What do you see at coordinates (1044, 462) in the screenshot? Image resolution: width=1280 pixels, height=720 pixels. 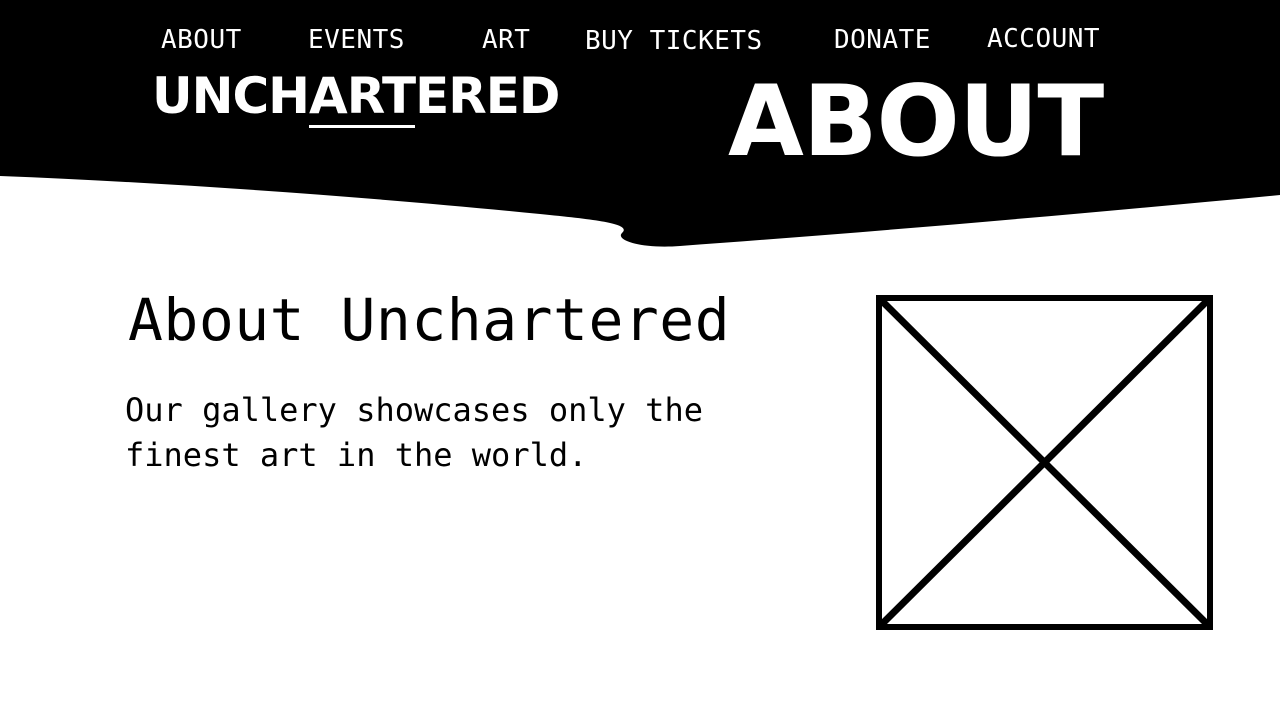 I see `image-placeholder-icon` at bounding box center [1044, 462].